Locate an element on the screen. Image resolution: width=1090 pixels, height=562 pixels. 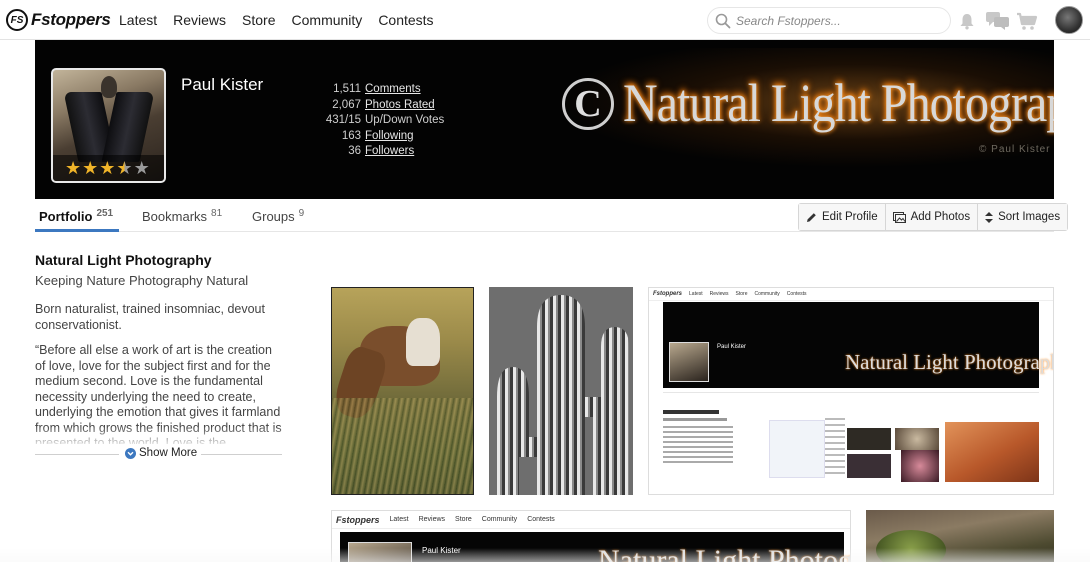
stat-comments: 1,511 Comments is located at coordinates (378, 90).